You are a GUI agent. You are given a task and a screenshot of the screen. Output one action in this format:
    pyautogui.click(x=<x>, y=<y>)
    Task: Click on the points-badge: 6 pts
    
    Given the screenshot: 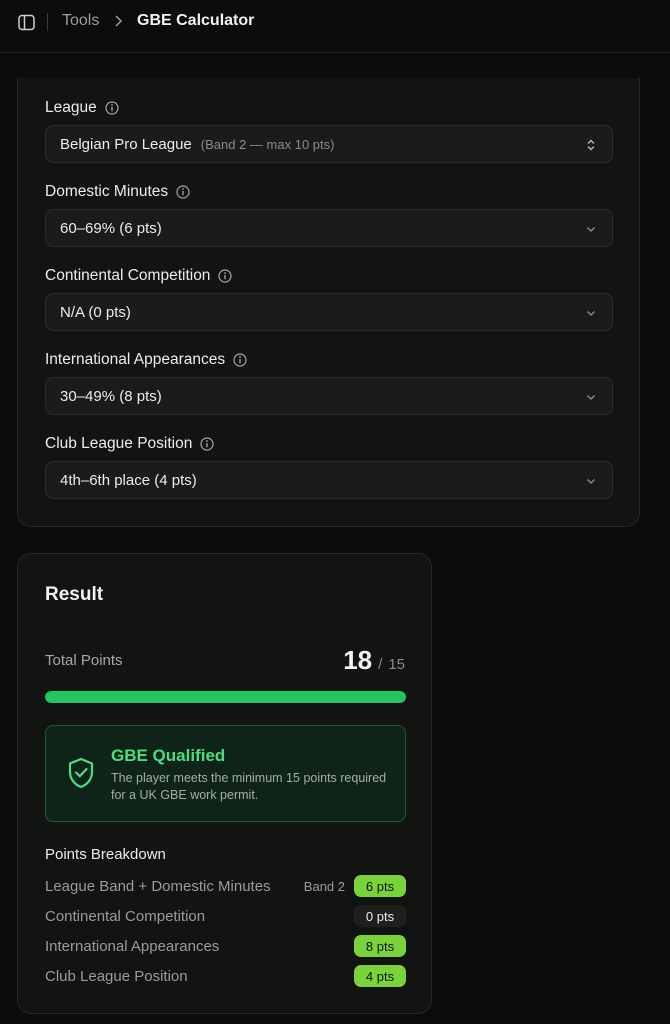 What is the action you would take?
    pyautogui.click(x=380, y=886)
    